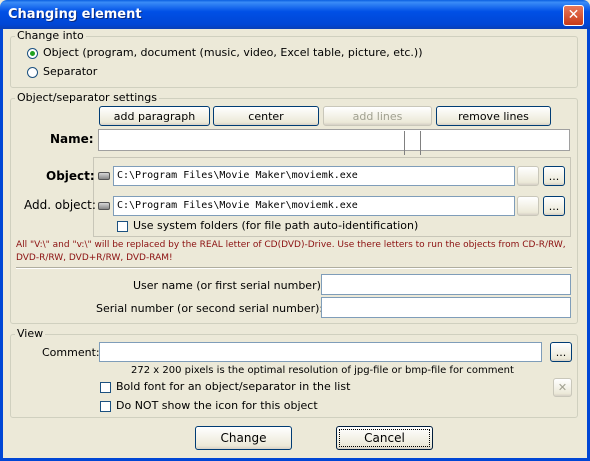  What do you see at coordinates (122, 226) in the screenshot?
I see `use-system-folders-checkbox` at bounding box center [122, 226].